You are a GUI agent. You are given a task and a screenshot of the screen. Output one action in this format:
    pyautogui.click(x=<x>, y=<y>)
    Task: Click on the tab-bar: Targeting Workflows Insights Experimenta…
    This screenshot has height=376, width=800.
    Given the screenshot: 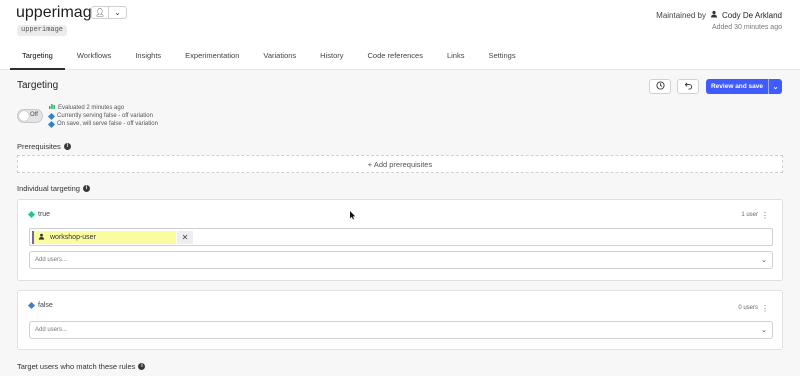 What is the action you would take?
    pyautogui.click(x=269, y=58)
    